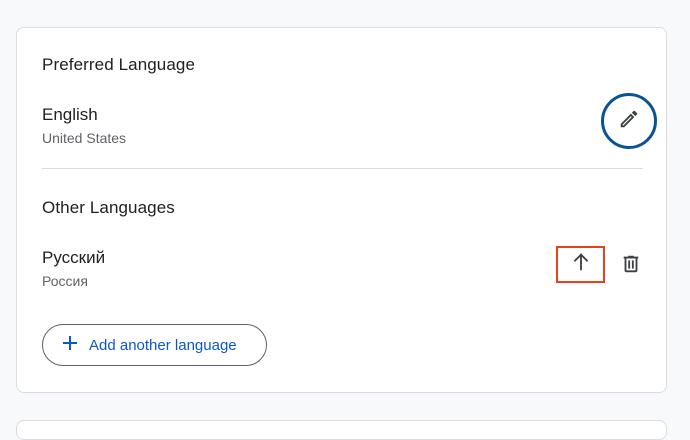 The width and height of the screenshot is (690, 440). I want to click on plus-icon, so click(70, 345).